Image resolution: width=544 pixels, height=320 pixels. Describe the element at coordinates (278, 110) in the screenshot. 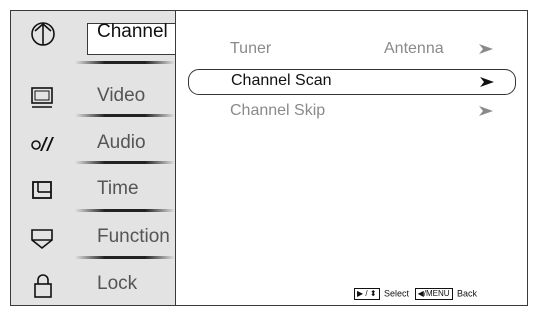

I see `menu-row-label: Channel Skip` at that location.